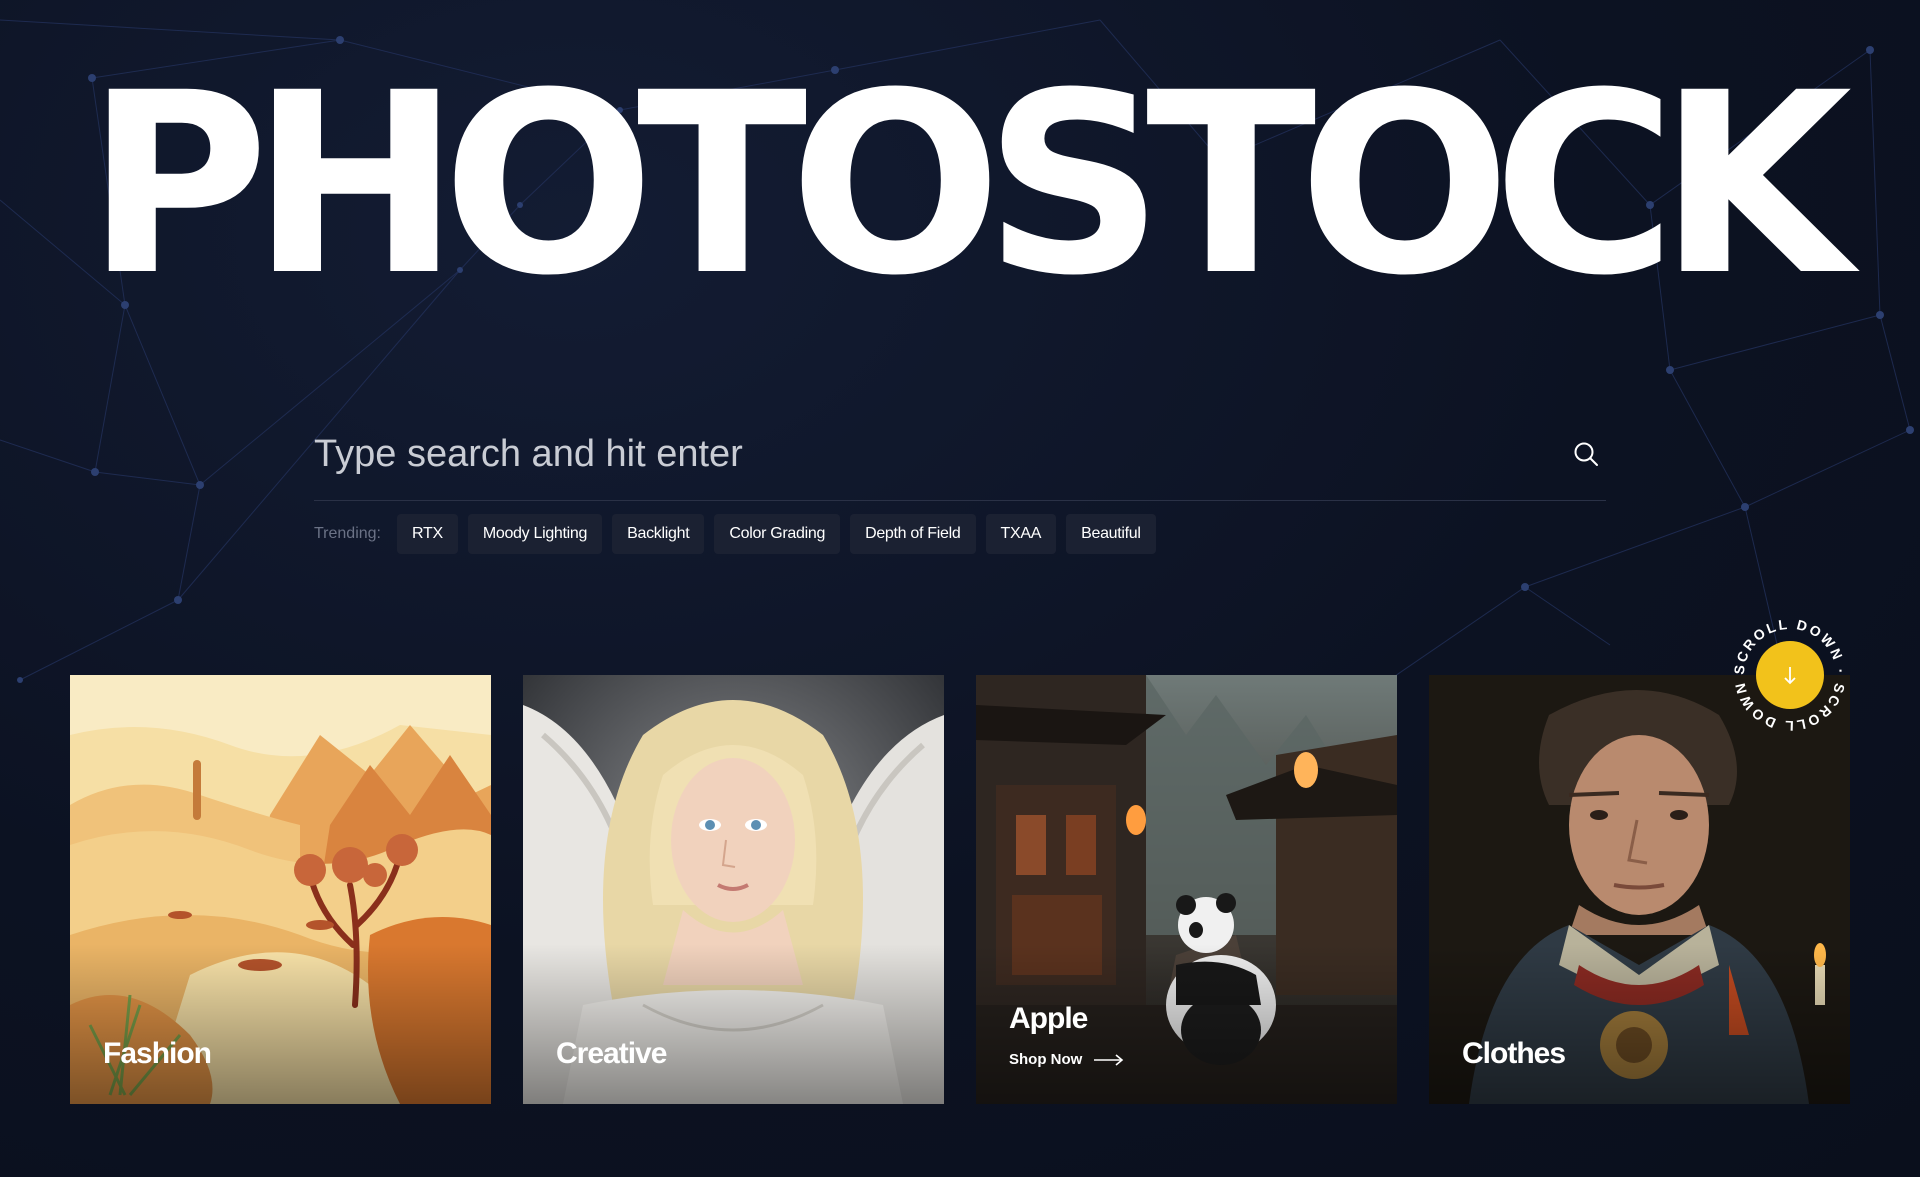 The height and width of the screenshot is (1177, 1920). Describe the element at coordinates (611, 1053) in the screenshot. I see `card-title: Creative` at that location.